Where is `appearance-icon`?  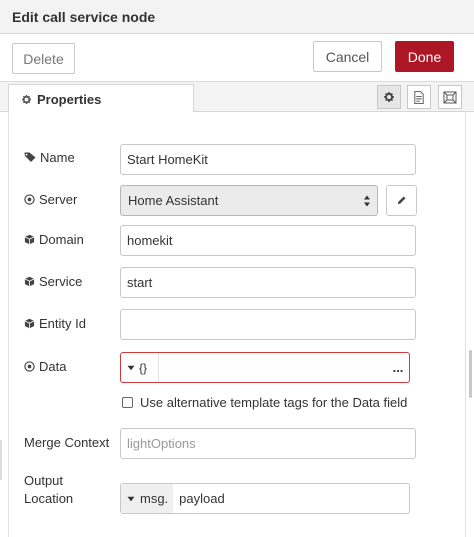
appearance-icon is located at coordinates (450, 97).